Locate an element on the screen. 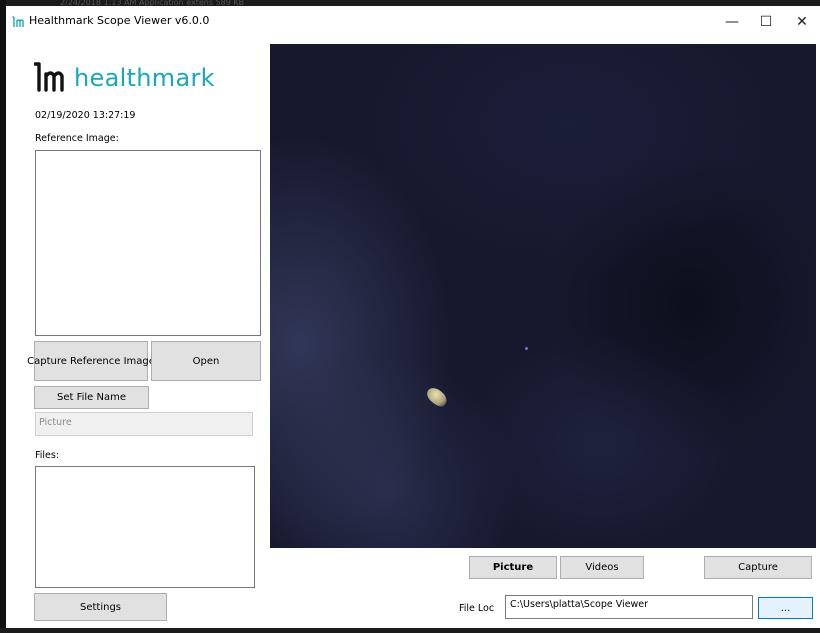  file-name-field: Picture is located at coordinates (144, 424).